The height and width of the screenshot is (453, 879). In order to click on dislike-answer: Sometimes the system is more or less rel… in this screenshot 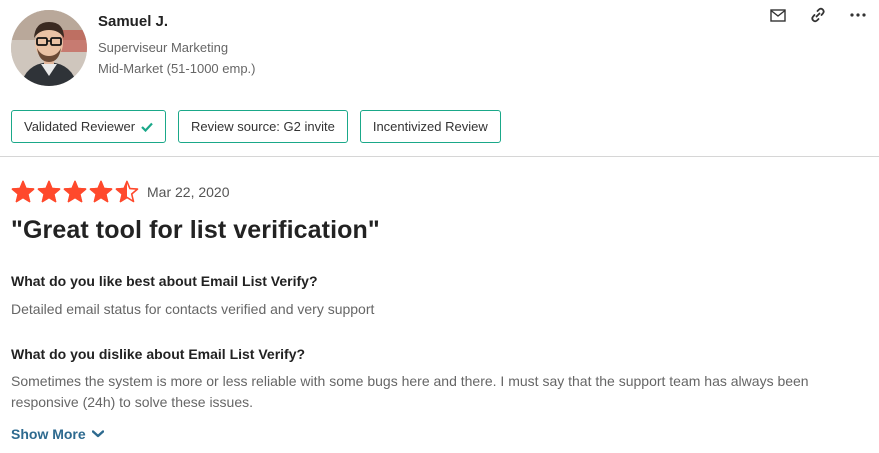, I will do `click(410, 391)`.